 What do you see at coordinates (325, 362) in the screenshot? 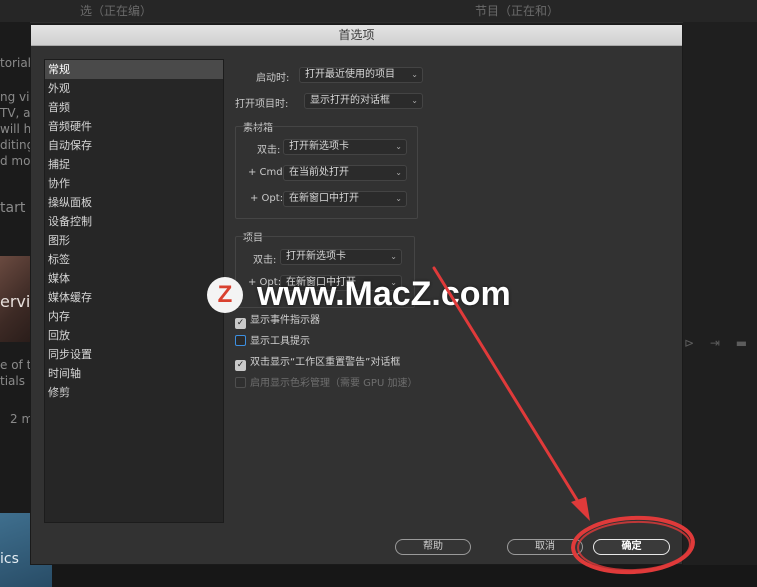
I see `checkbox-label: 双击显示“工作区重置警告”对话框` at bounding box center [325, 362].